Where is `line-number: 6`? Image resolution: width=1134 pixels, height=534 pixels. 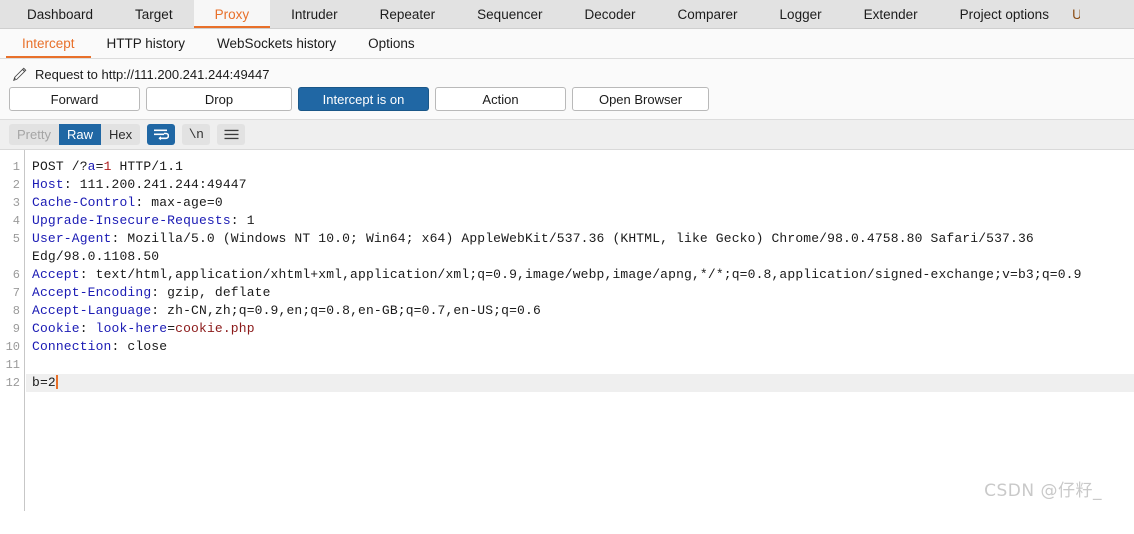 line-number: 6 is located at coordinates (16, 275).